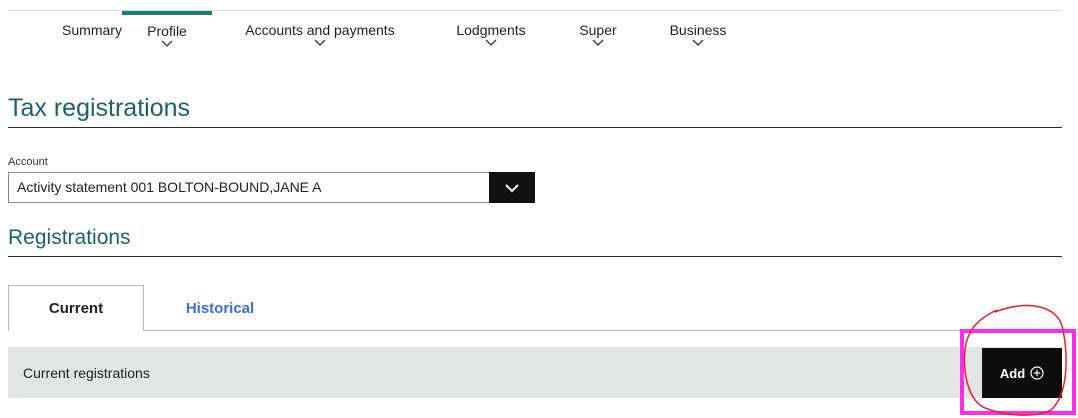  I want to click on tab-label: Current, so click(76, 308).